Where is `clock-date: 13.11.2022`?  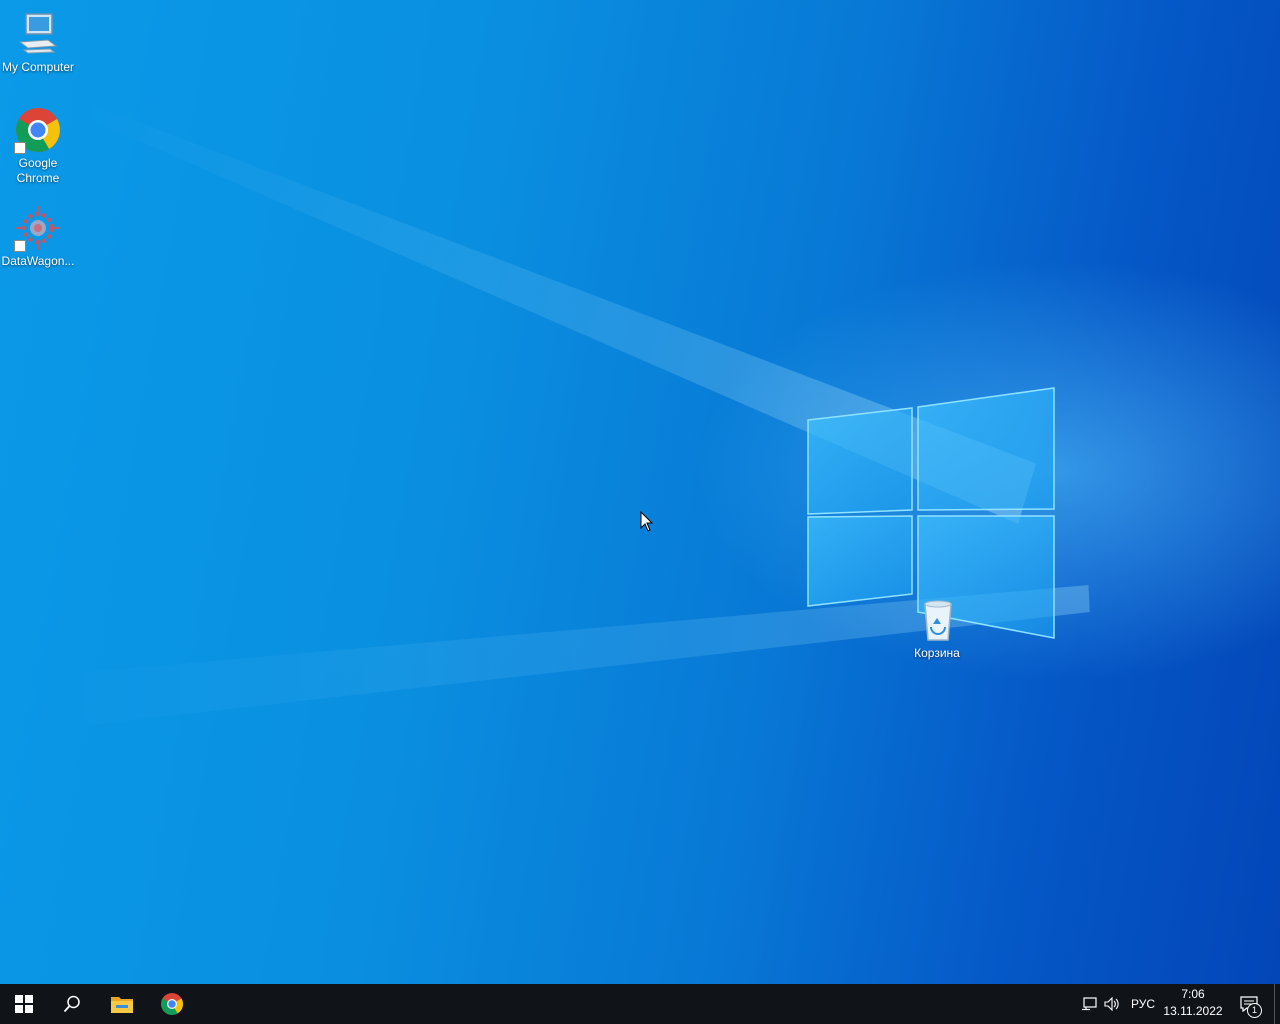 clock-date: 13.11.2022 is located at coordinates (1193, 1011).